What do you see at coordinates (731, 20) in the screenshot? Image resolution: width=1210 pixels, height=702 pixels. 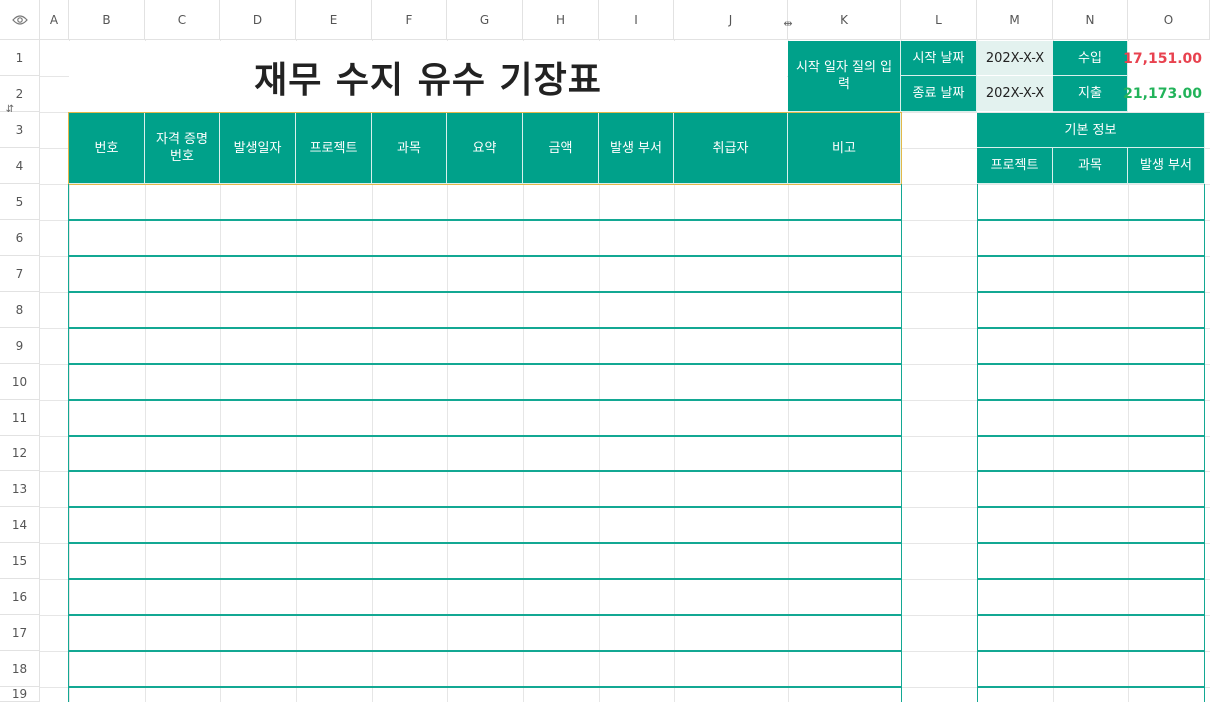 I see `column-header-j: J` at bounding box center [731, 20].